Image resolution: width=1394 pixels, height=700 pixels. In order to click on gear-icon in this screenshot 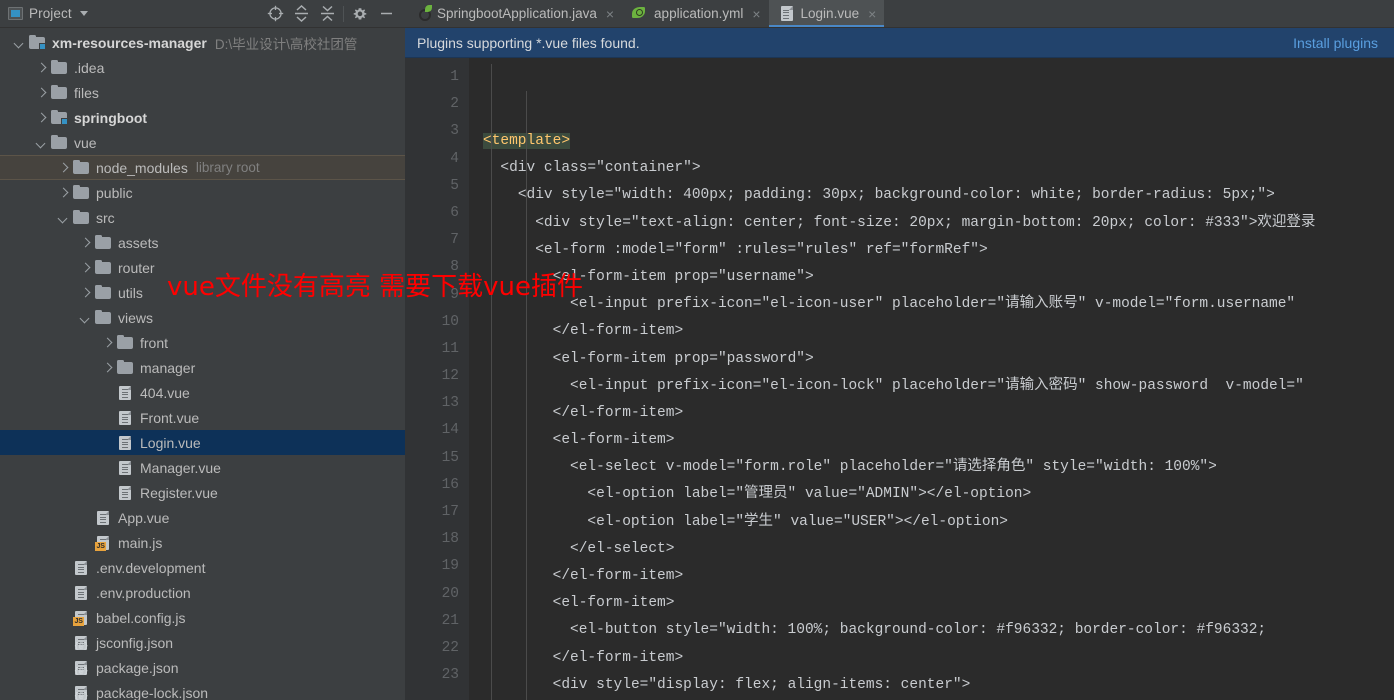, I will do `click(360, 14)`.